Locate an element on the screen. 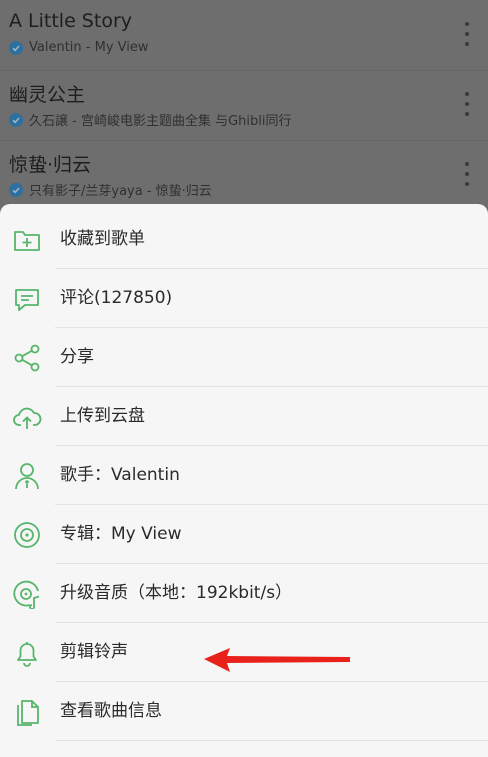 This screenshot has width=488, height=757. menu-item-label: 上传到云盘 is located at coordinates (102, 416).